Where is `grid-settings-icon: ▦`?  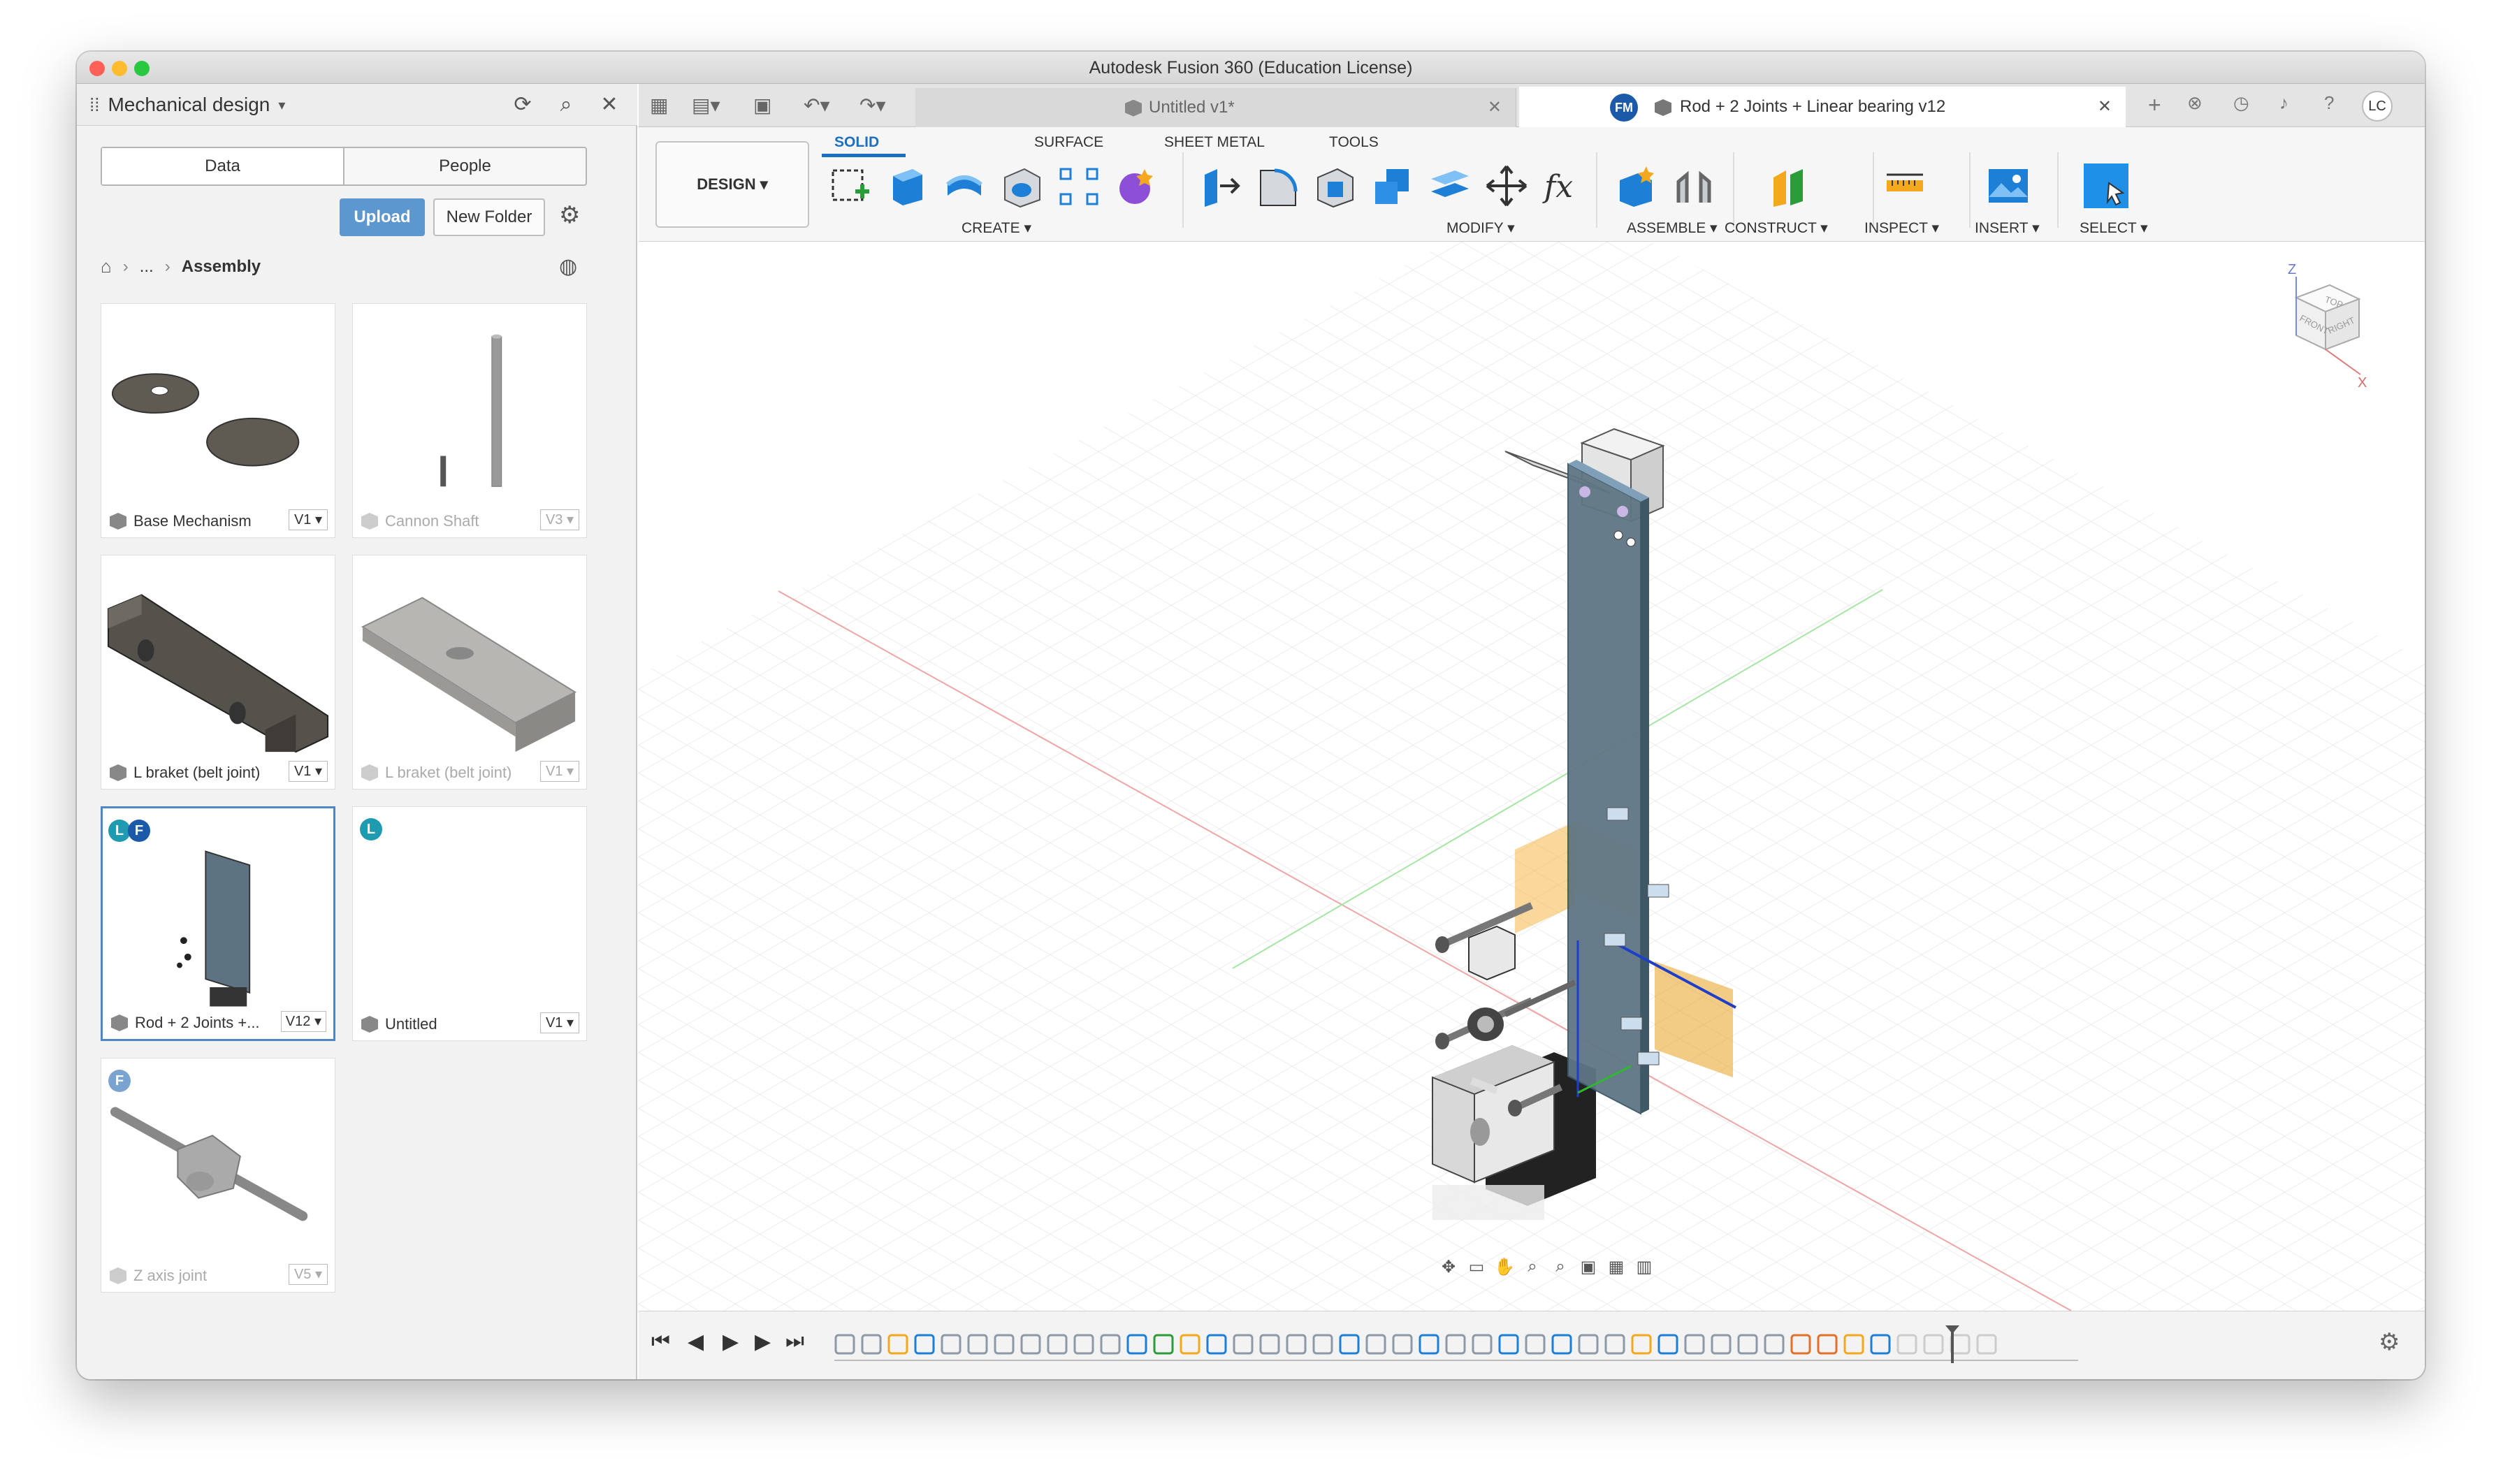 grid-settings-icon: ▦ is located at coordinates (1617, 1267).